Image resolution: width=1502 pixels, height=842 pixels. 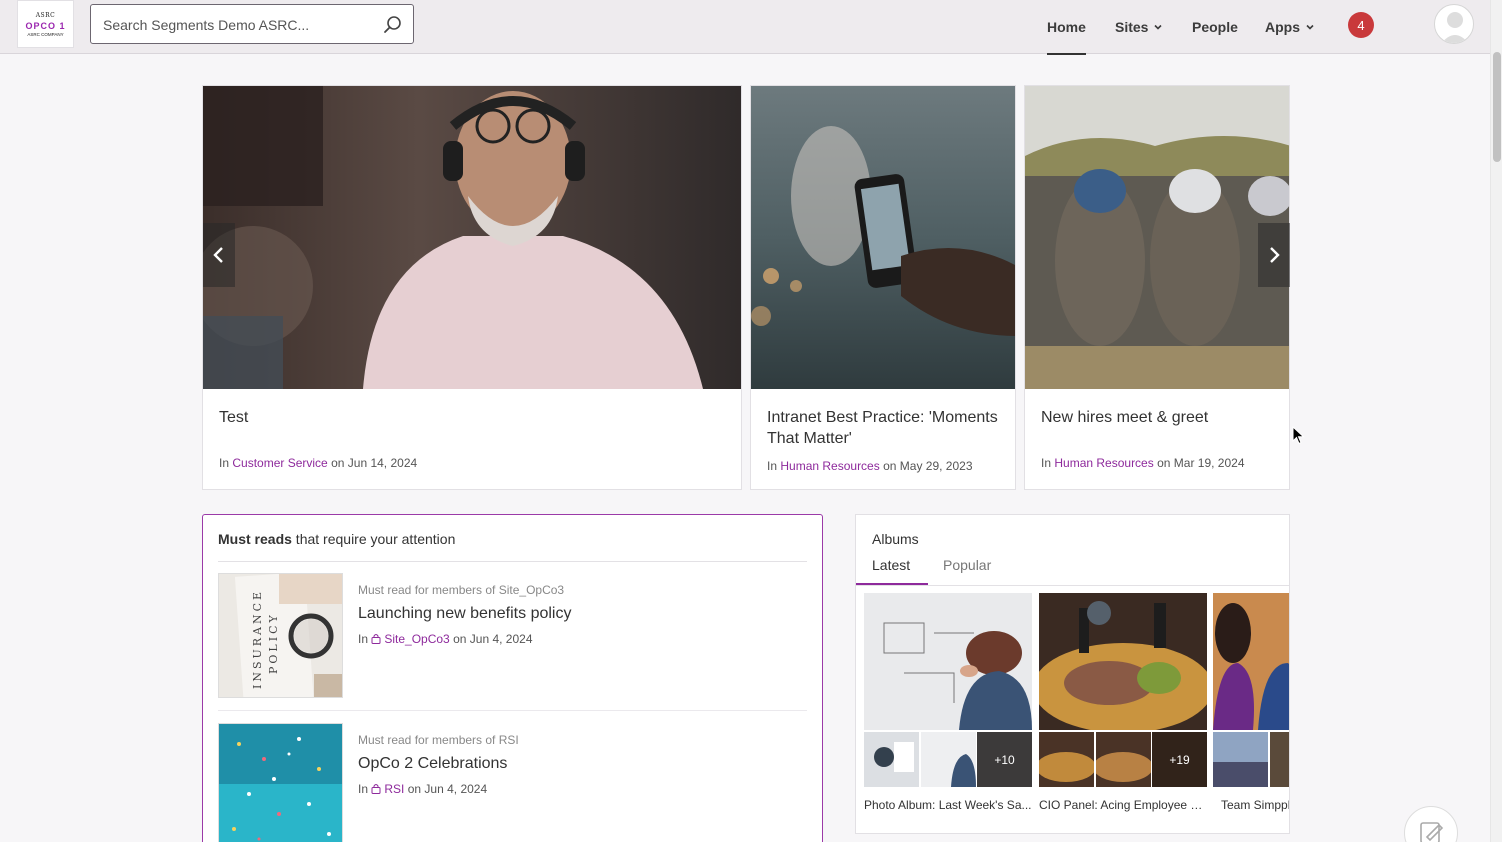 I want to click on must-read-title: OpCo 2 Celebrations, so click(x=432, y=764).